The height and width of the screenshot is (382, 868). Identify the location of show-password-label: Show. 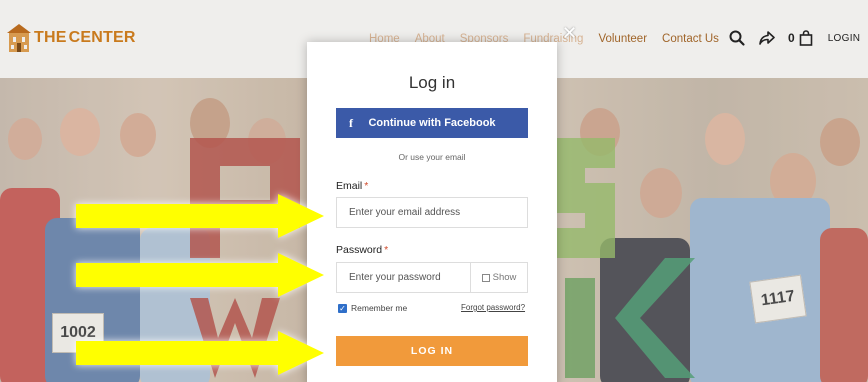
(504, 277).